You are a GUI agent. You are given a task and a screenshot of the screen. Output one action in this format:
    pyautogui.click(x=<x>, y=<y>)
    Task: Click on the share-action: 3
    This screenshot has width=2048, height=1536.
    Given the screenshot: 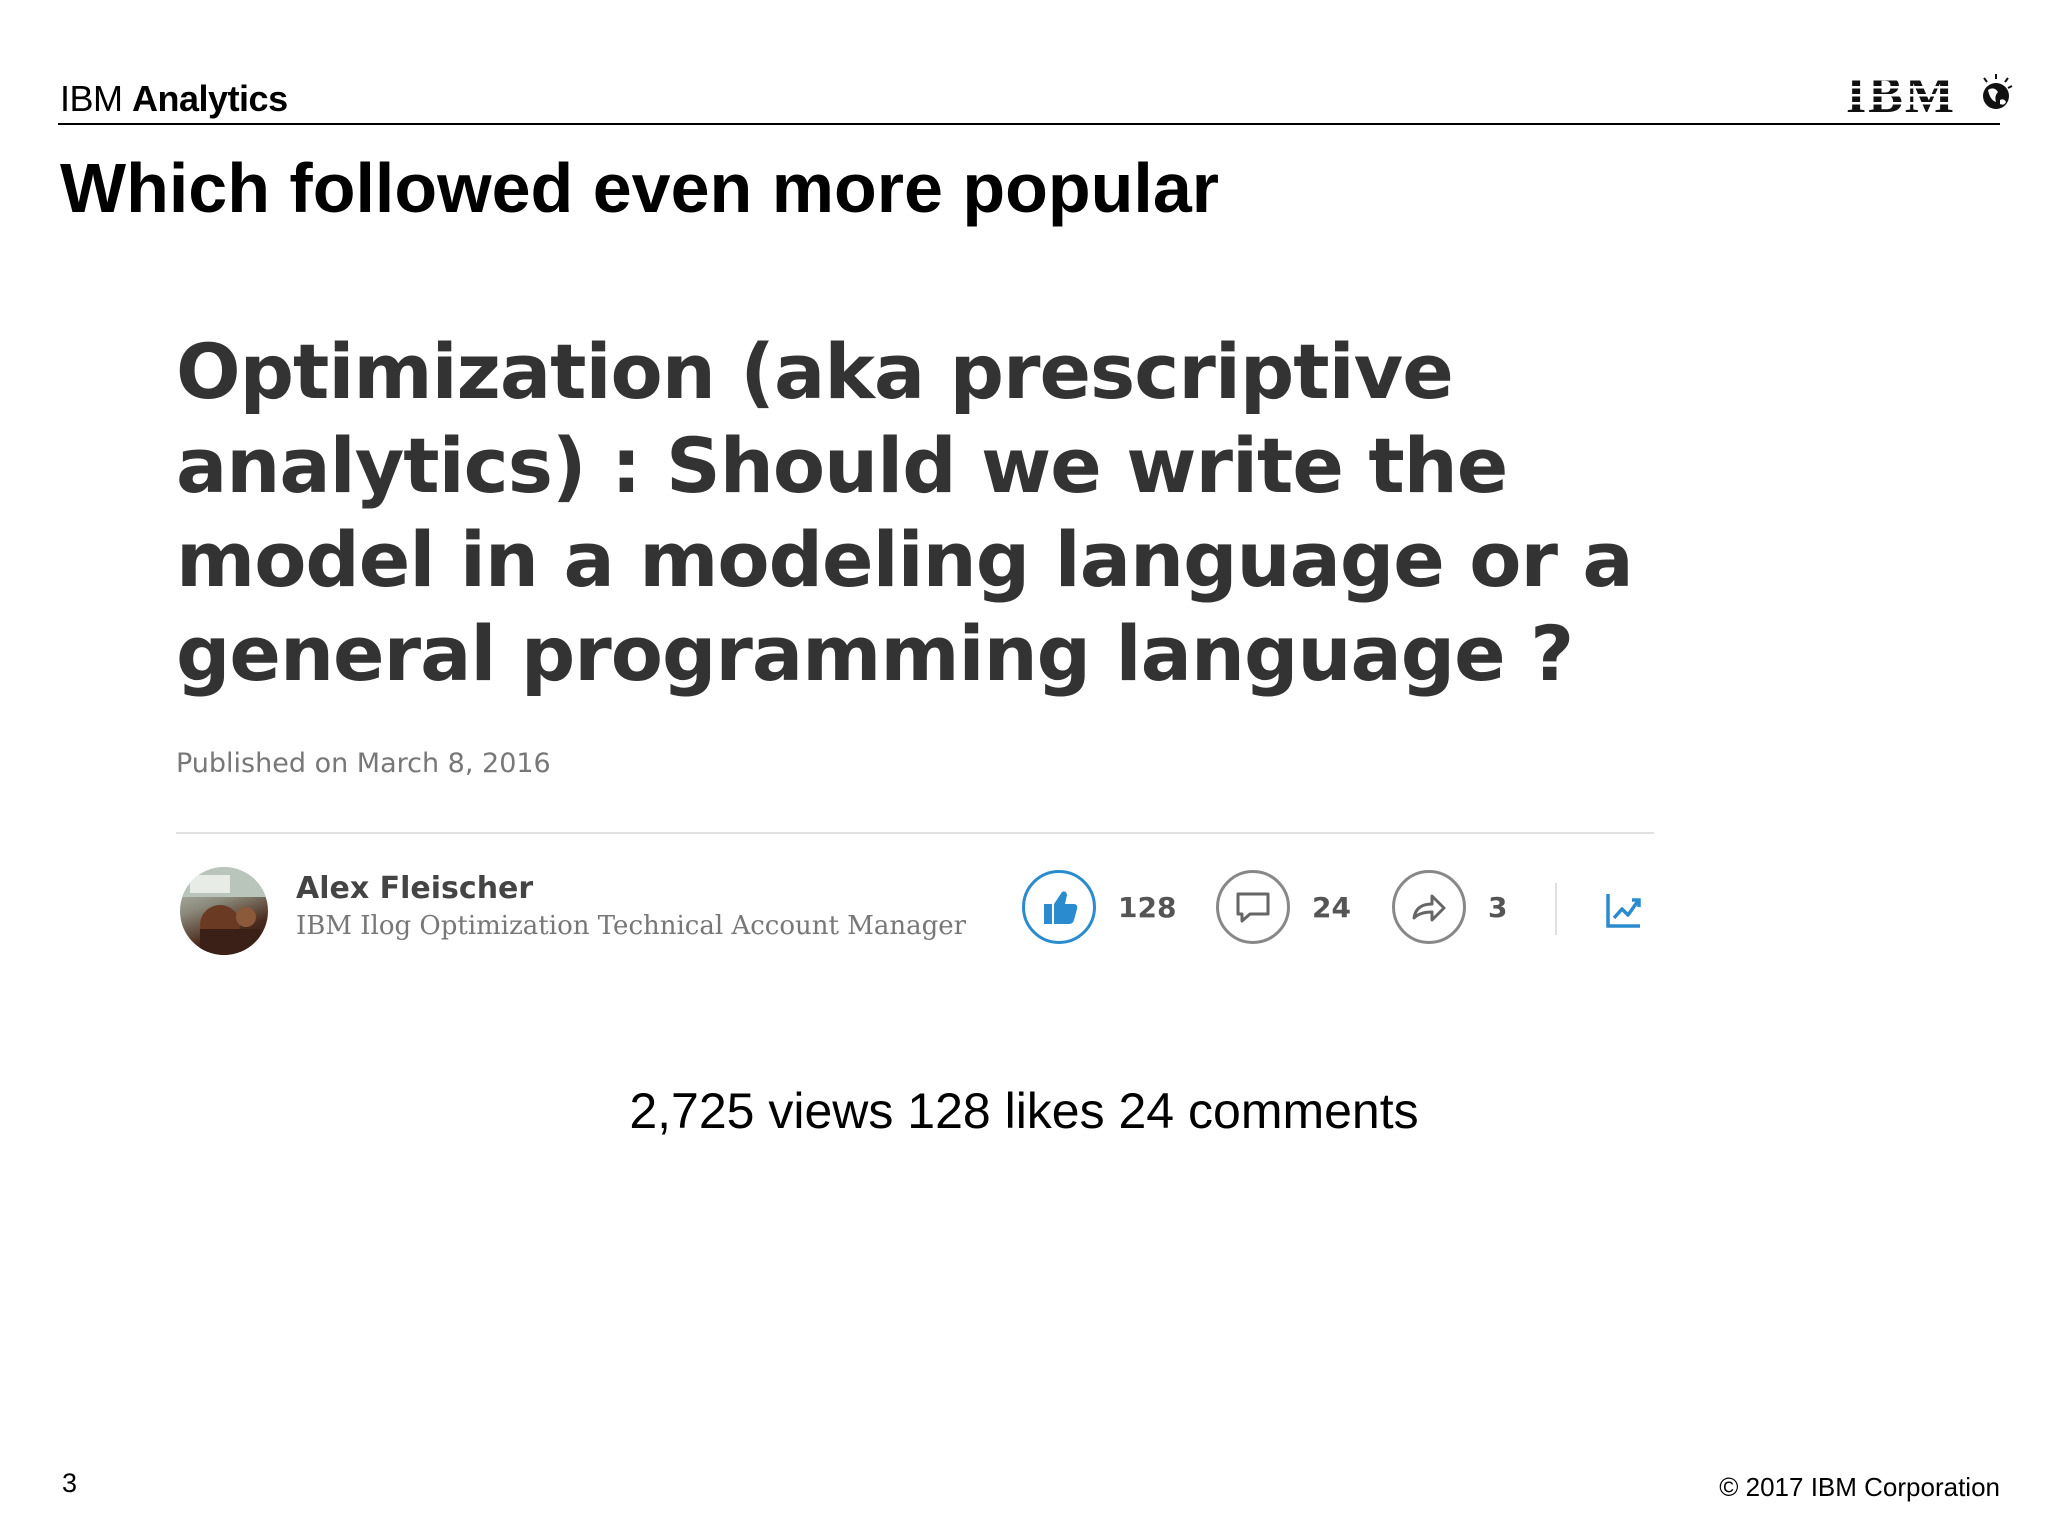 What is the action you would take?
    pyautogui.click(x=1449, y=907)
    